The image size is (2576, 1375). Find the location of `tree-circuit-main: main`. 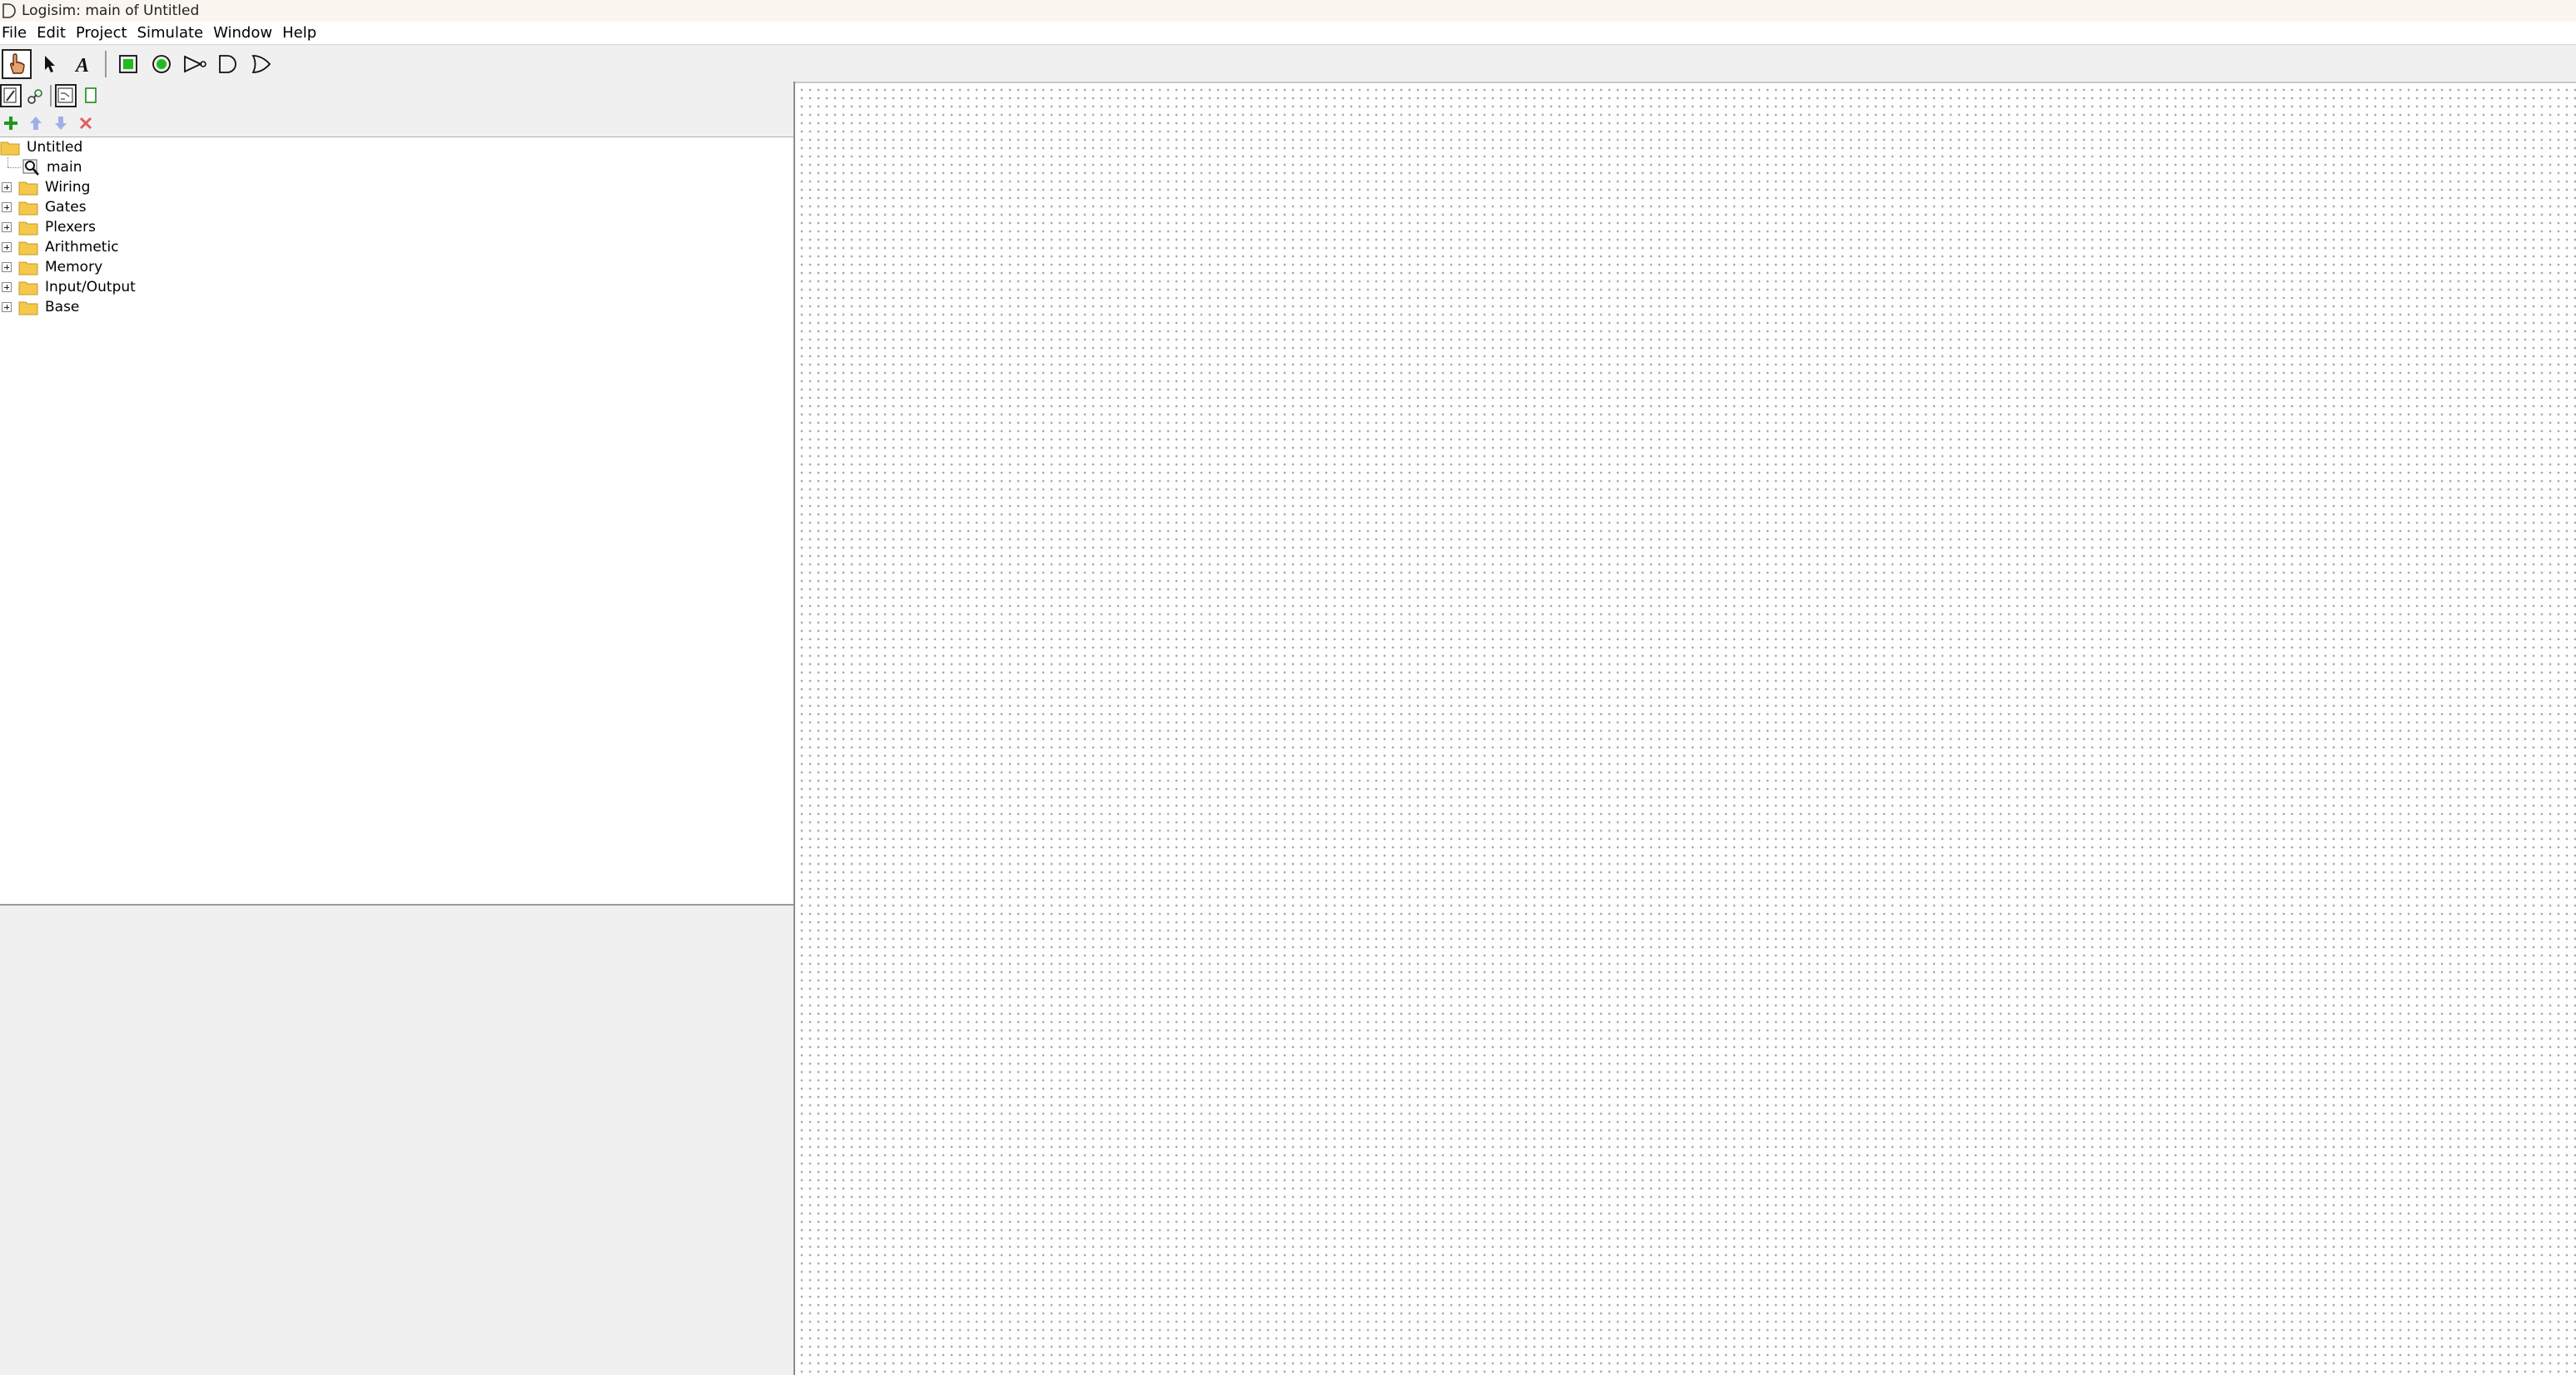

tree-circuit-main: main is located at coordinates (41, 167).